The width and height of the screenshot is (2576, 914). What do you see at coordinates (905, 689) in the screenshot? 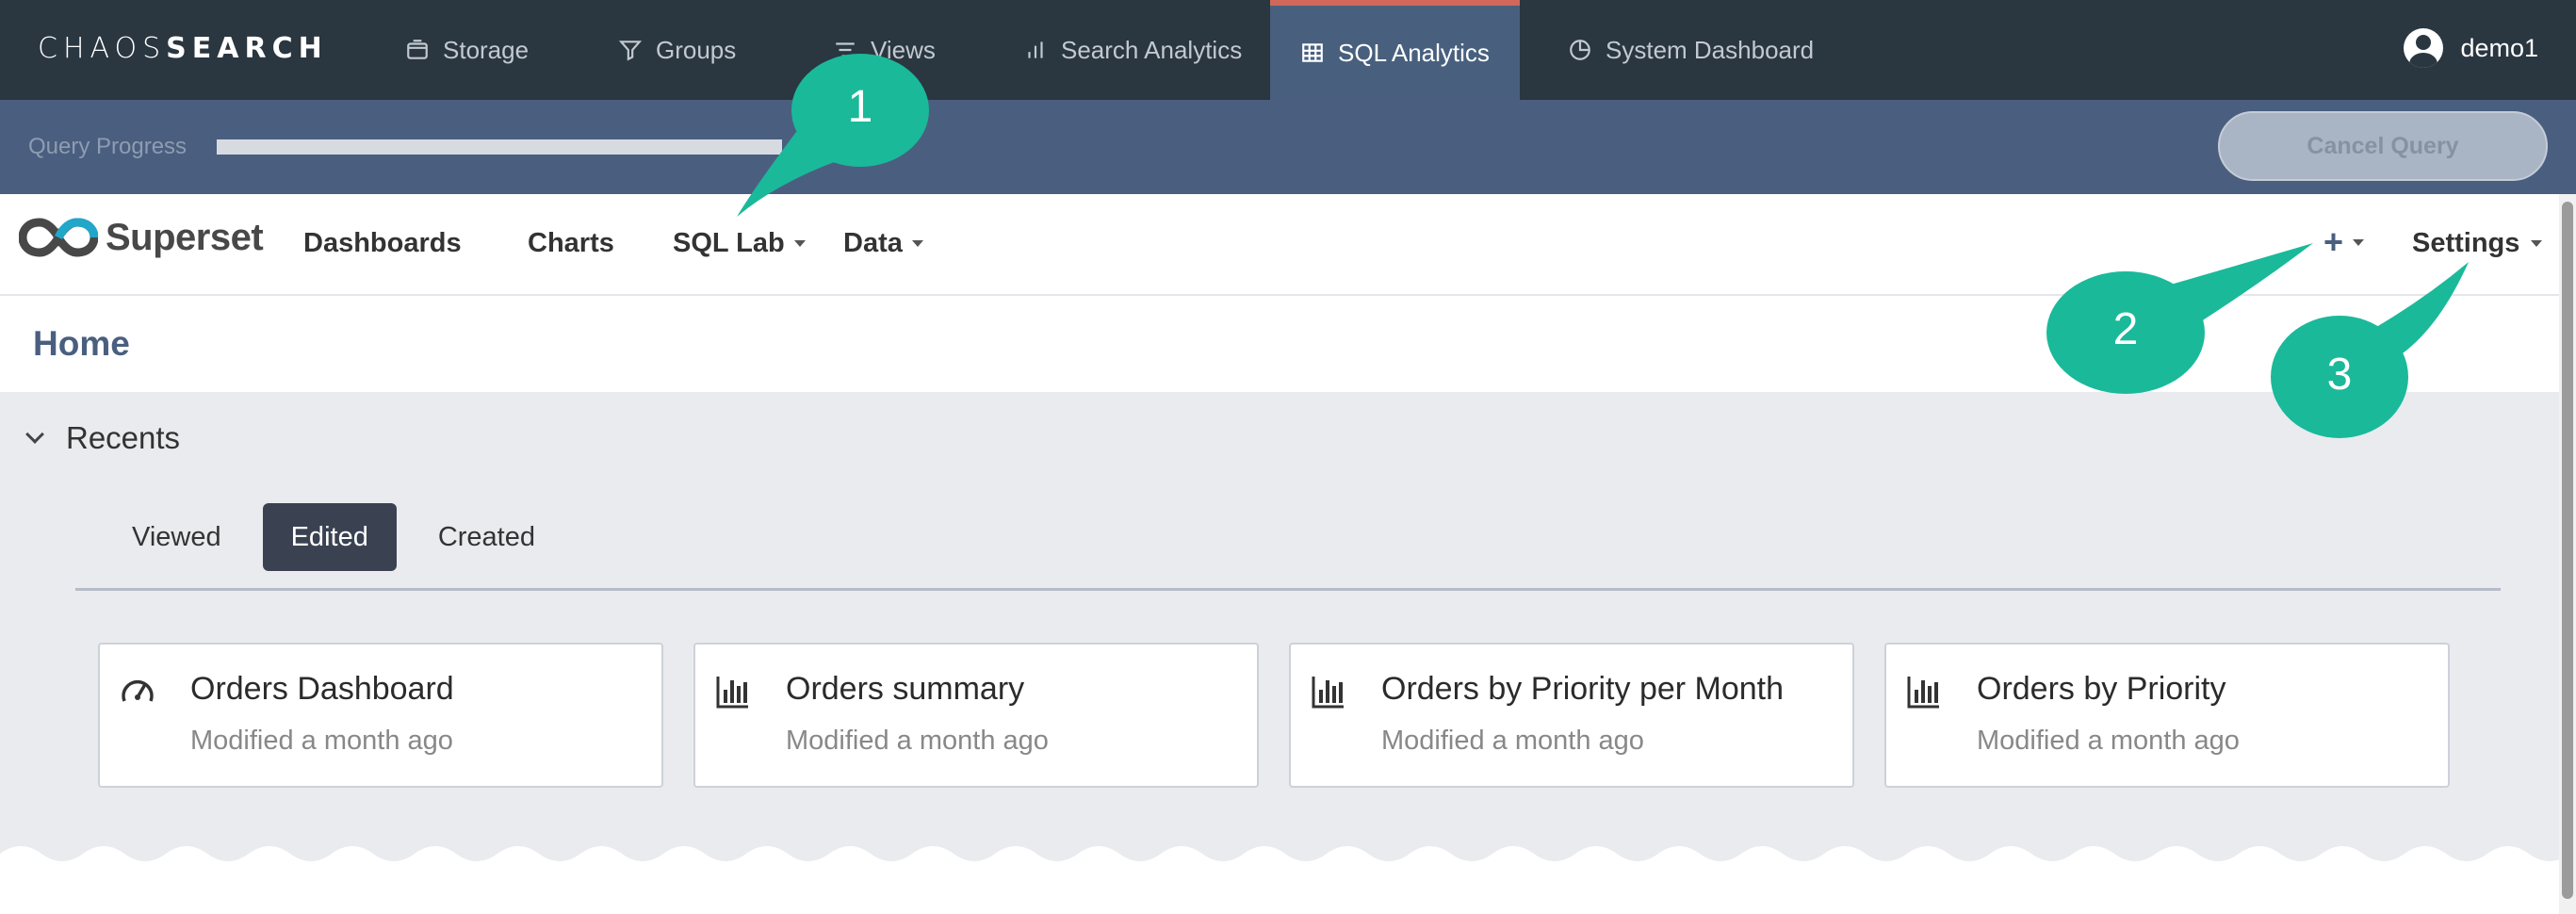
I see `card-title: Orders summary` at bounding box center [905, 689].